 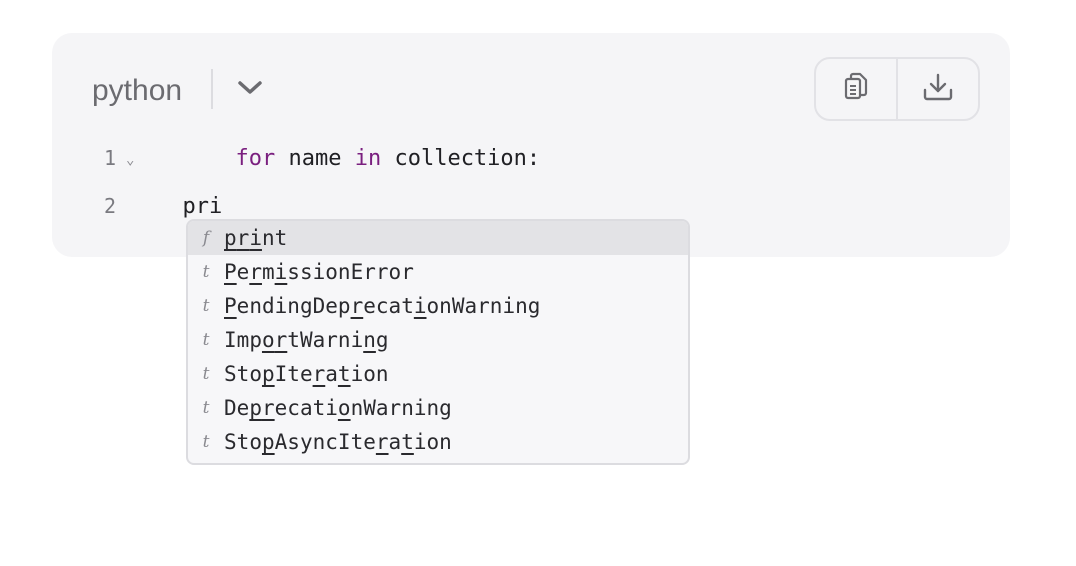 What do you see at coordinates (137, 90) in the screenshot?
I see `language-label: python` at bounding box center [137, 90].